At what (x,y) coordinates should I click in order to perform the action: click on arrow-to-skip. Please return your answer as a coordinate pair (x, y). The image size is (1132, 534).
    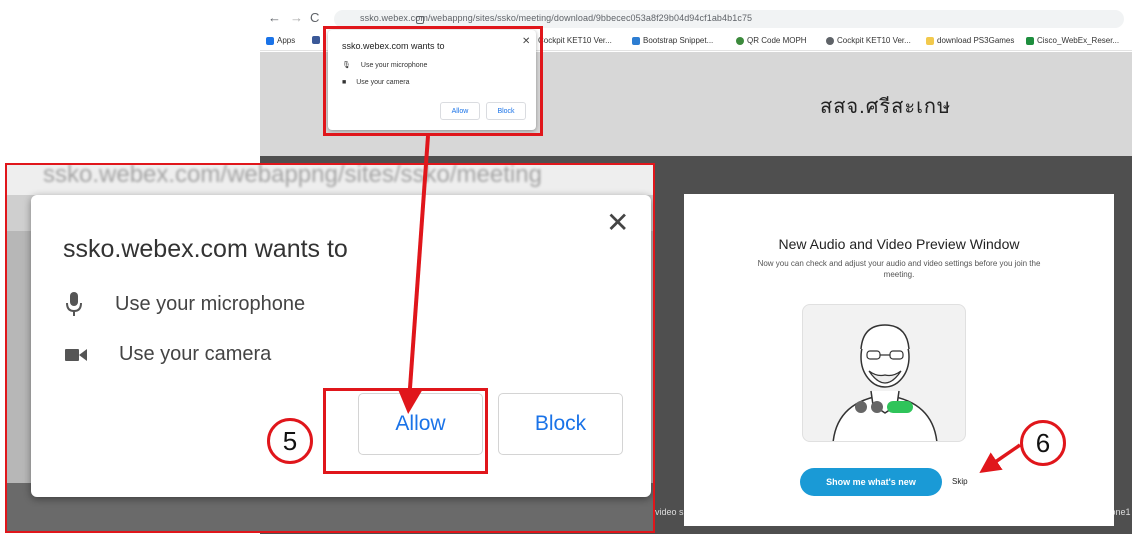
    Looking at the image, I should click on (1000, 458).